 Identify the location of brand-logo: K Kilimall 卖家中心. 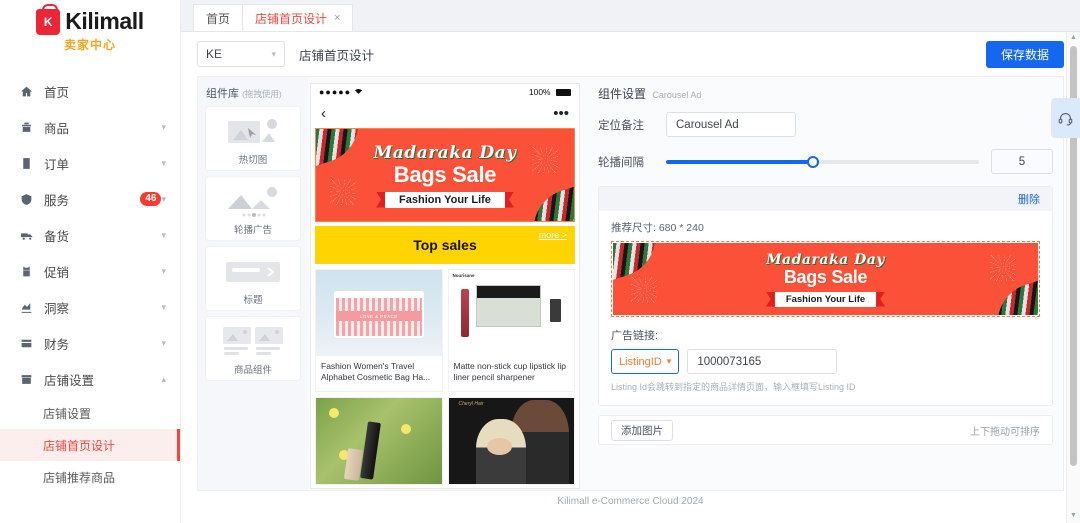
(90, 29).